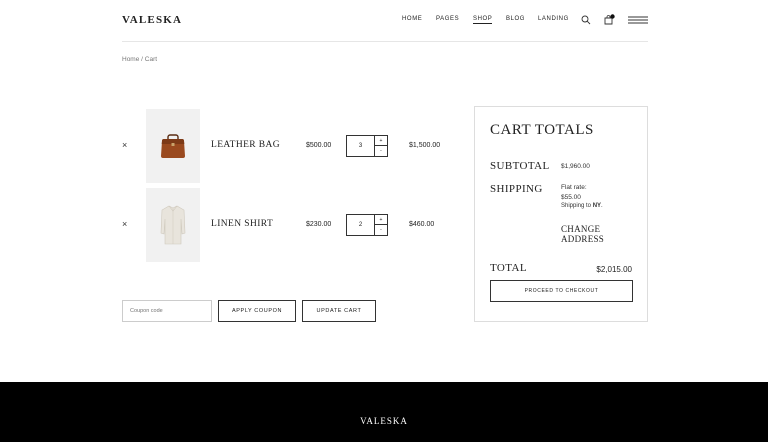 Image resolution: width=768 pixels, height=442 pixels. Describe the element at coordinates (385, 41) in the screenshot. I see `header-divider` at that location.